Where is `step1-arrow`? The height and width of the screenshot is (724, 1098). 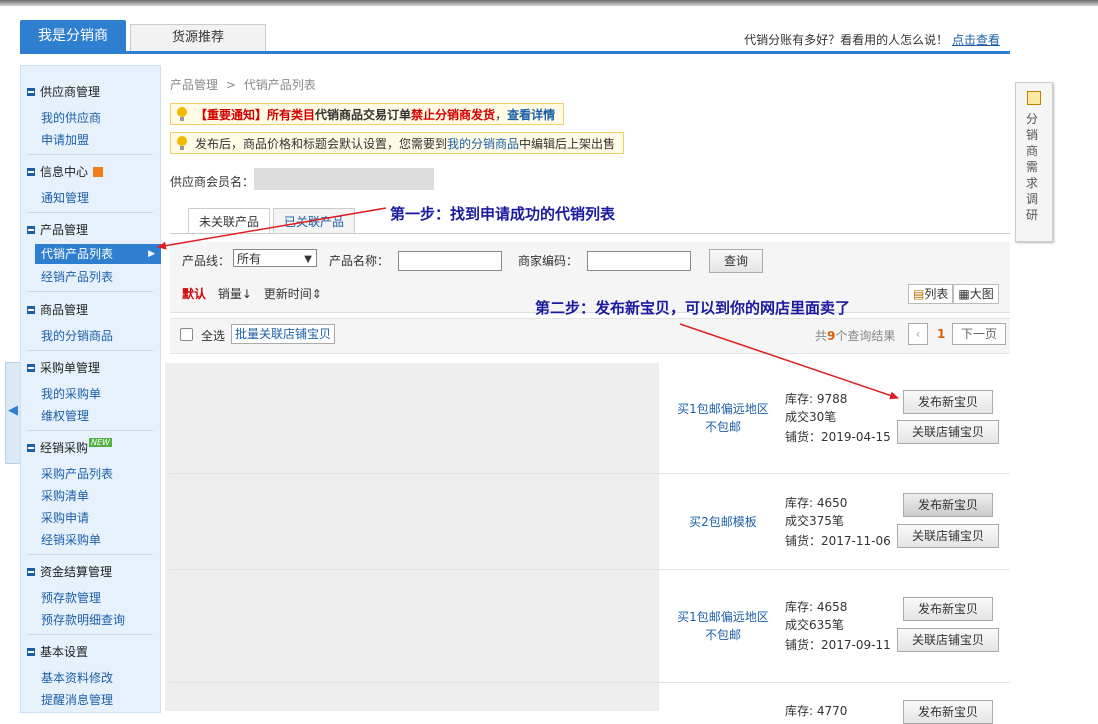
step1-arrow is located at coordinates (272, 228).